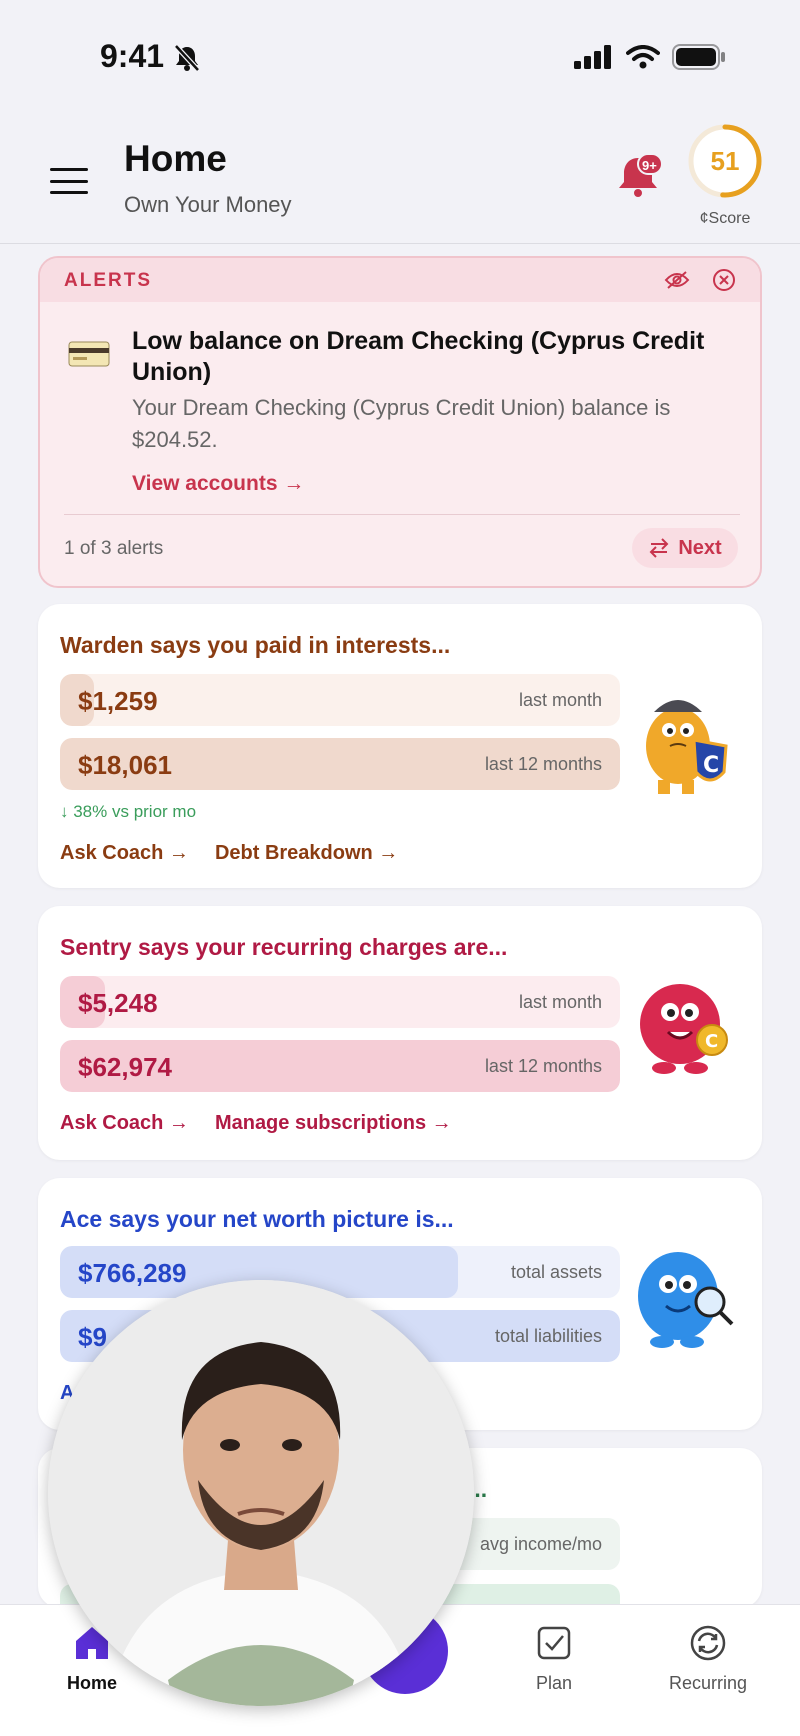 The height and width of the screenshot is (1736, 800). I want to click on status-icons, so click(650, 57).